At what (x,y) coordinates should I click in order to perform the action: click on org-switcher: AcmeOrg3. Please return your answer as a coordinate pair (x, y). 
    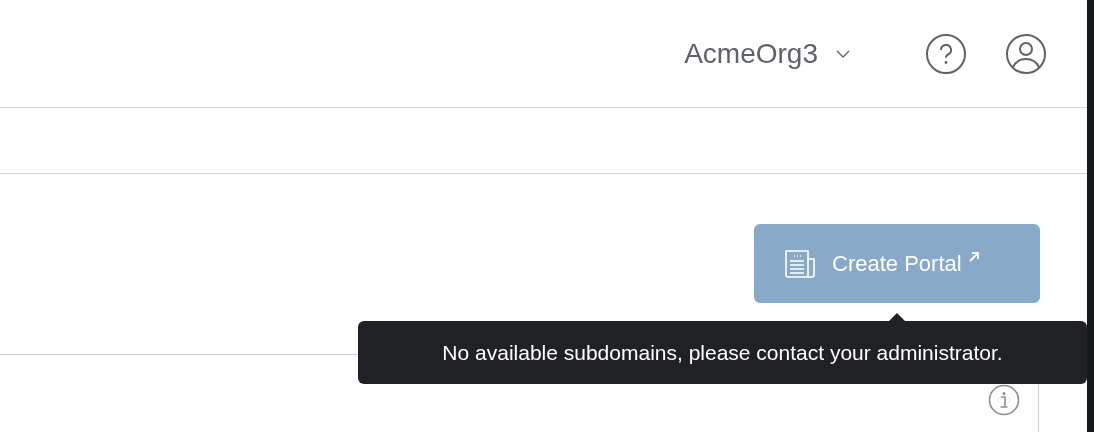
    Looking at the image, I should click on (767, 53).